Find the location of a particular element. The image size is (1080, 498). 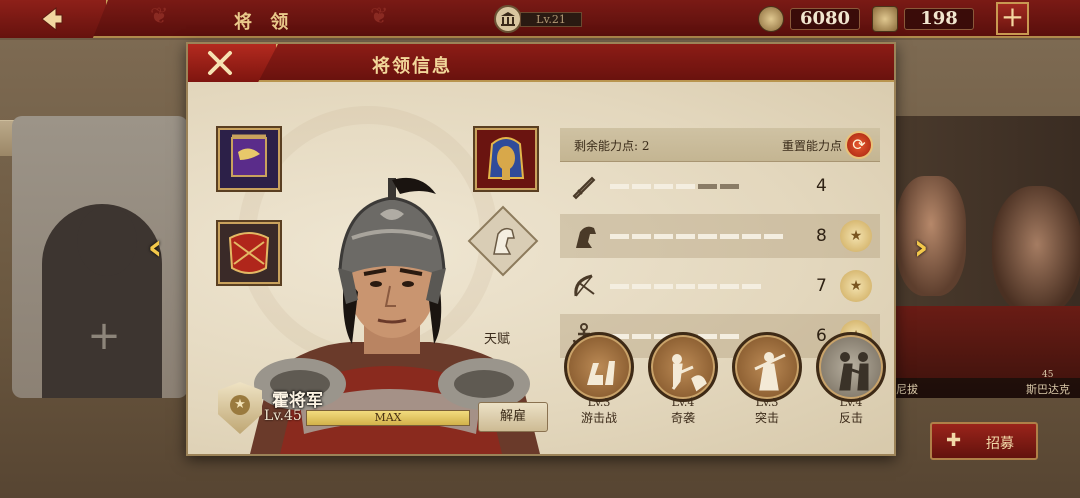

hero-name: 尼拔 is located at coordinates (907, 389).